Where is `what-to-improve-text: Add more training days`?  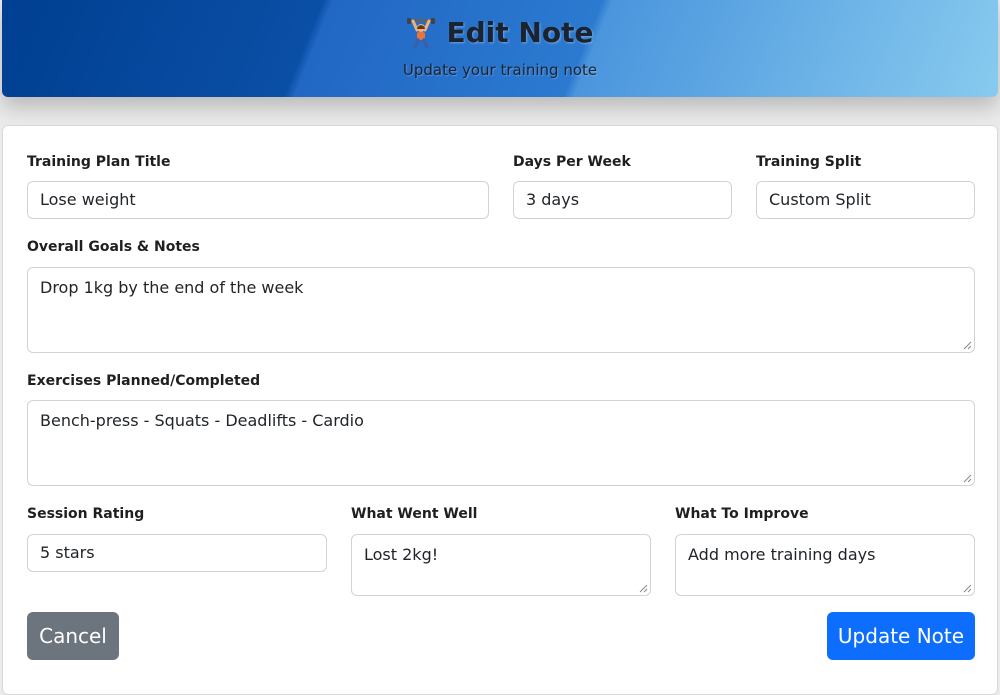 what-to-improve-text: Add more training days is located at coordinates (782, 554).